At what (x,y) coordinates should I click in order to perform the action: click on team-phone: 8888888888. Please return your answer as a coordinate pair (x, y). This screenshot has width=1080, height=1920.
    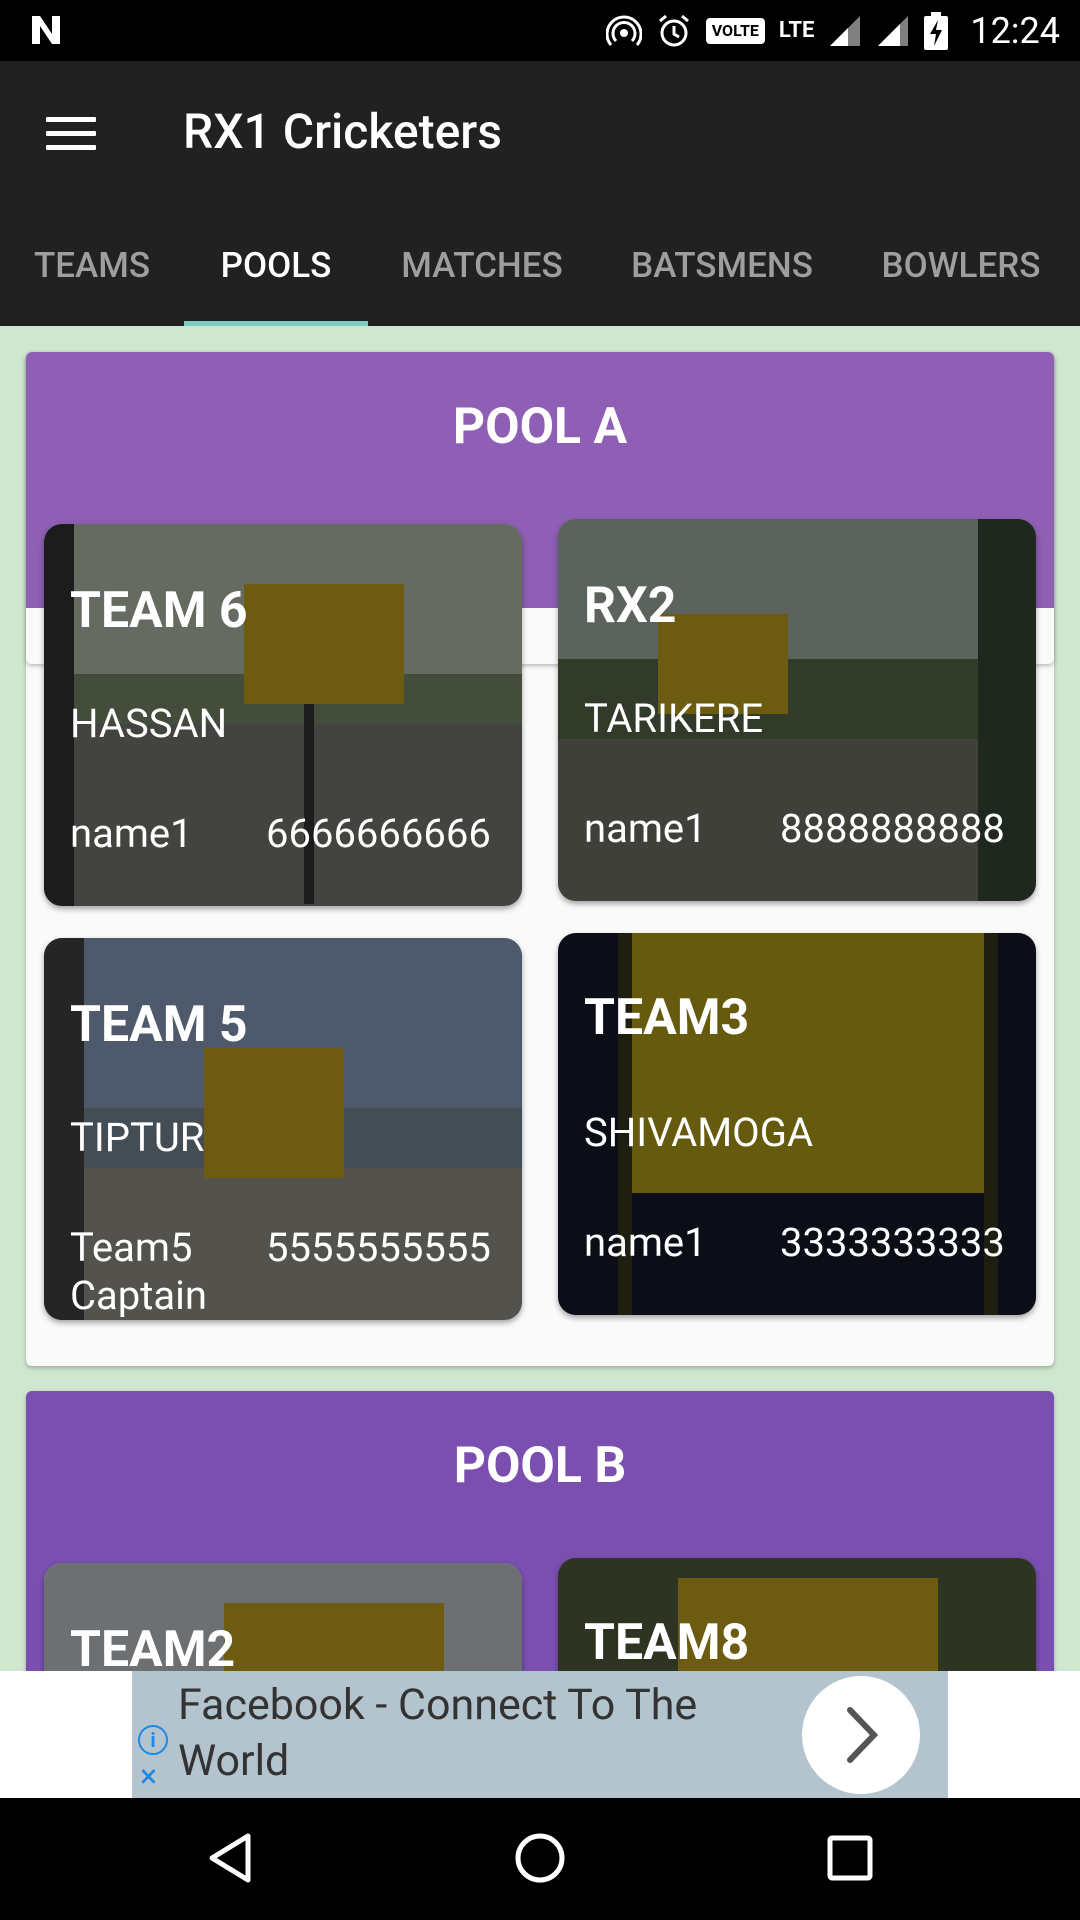
    Looking at the image, I should click on (892, 828).